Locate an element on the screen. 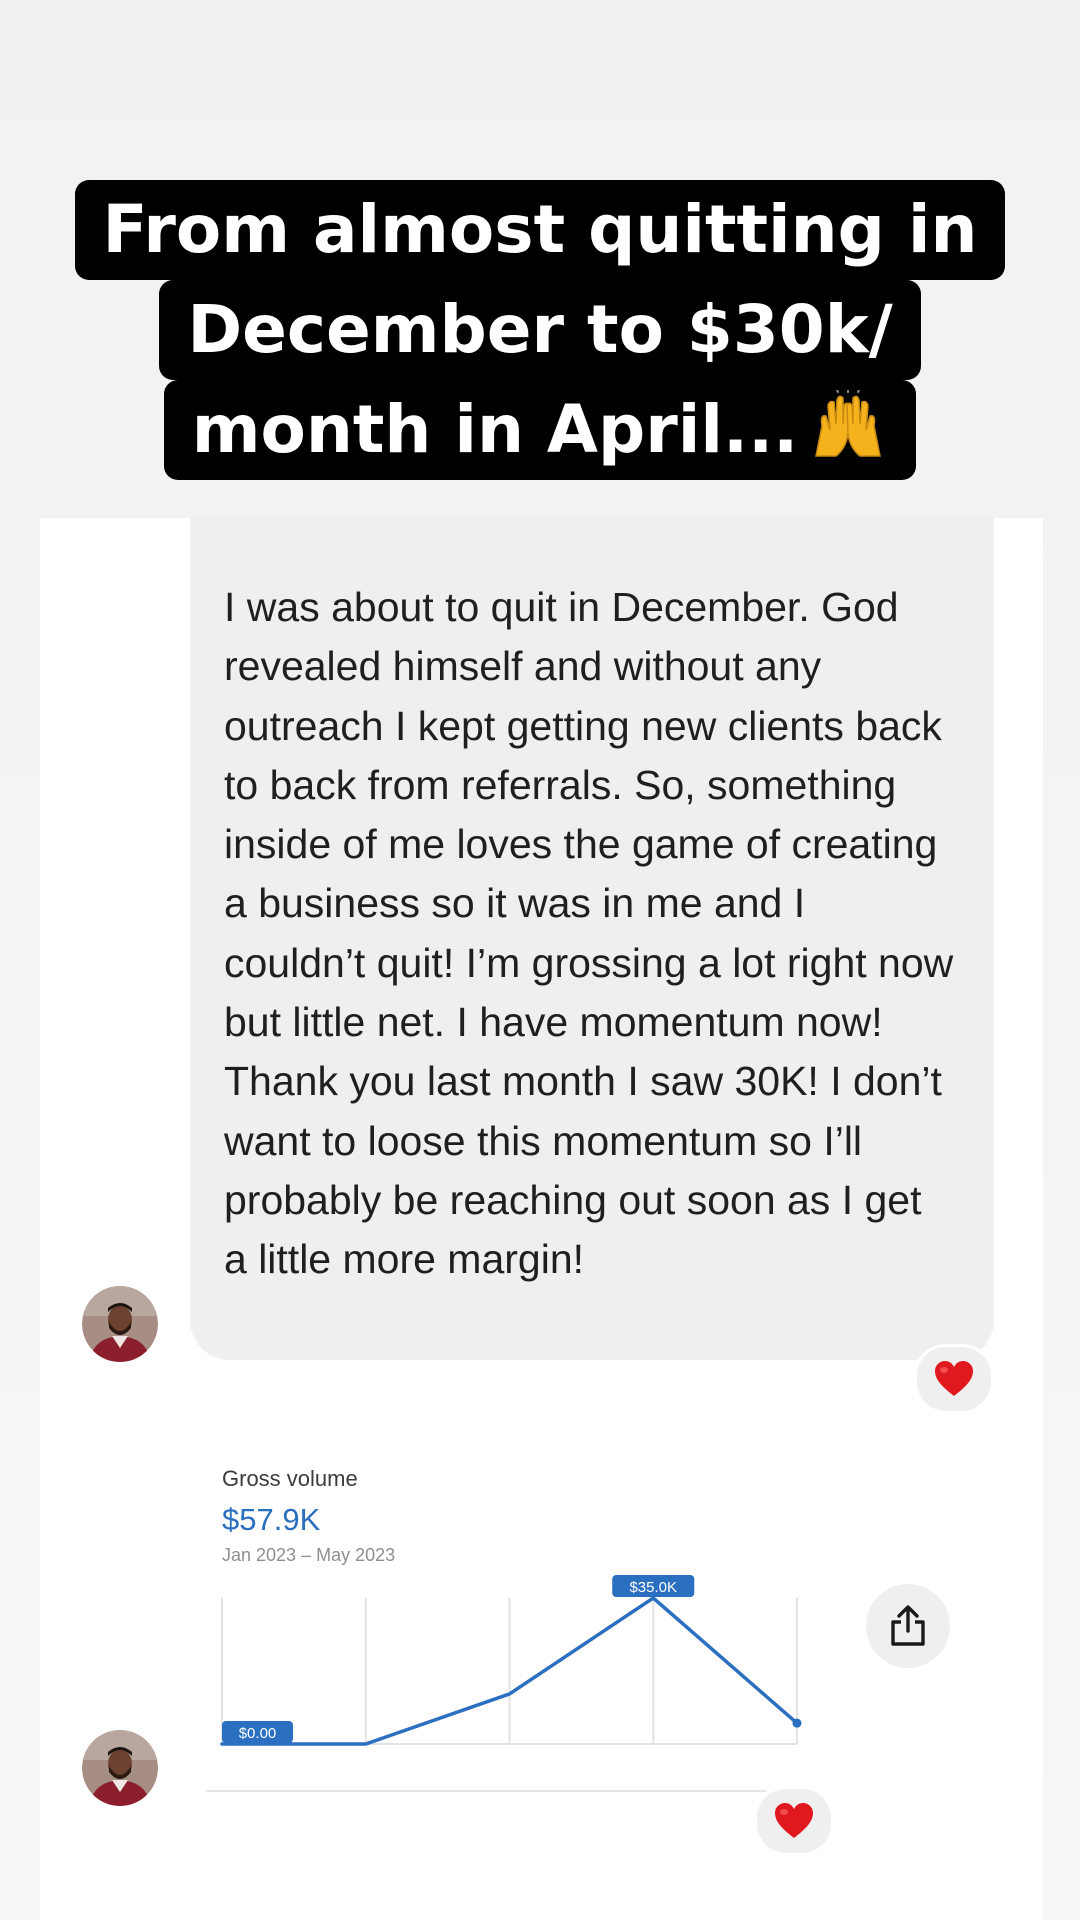 This screenshot has width=1080, height=1920. caption-line-2: December to $30k/ is located at coordinates (540, 330).